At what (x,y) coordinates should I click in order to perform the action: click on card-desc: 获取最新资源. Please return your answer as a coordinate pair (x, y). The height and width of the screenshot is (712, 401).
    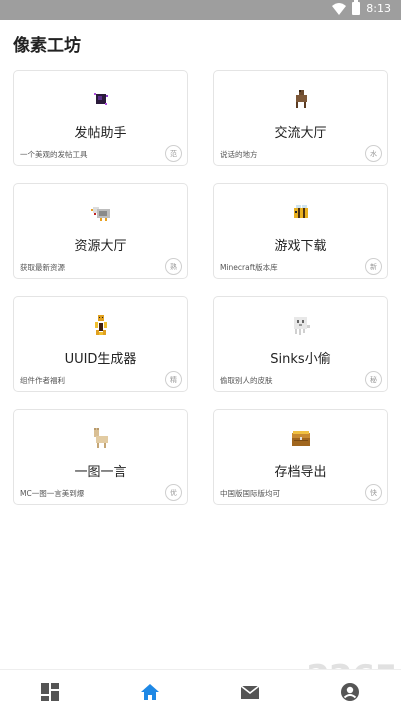
    Looking at the image, I should click on (42, 267).